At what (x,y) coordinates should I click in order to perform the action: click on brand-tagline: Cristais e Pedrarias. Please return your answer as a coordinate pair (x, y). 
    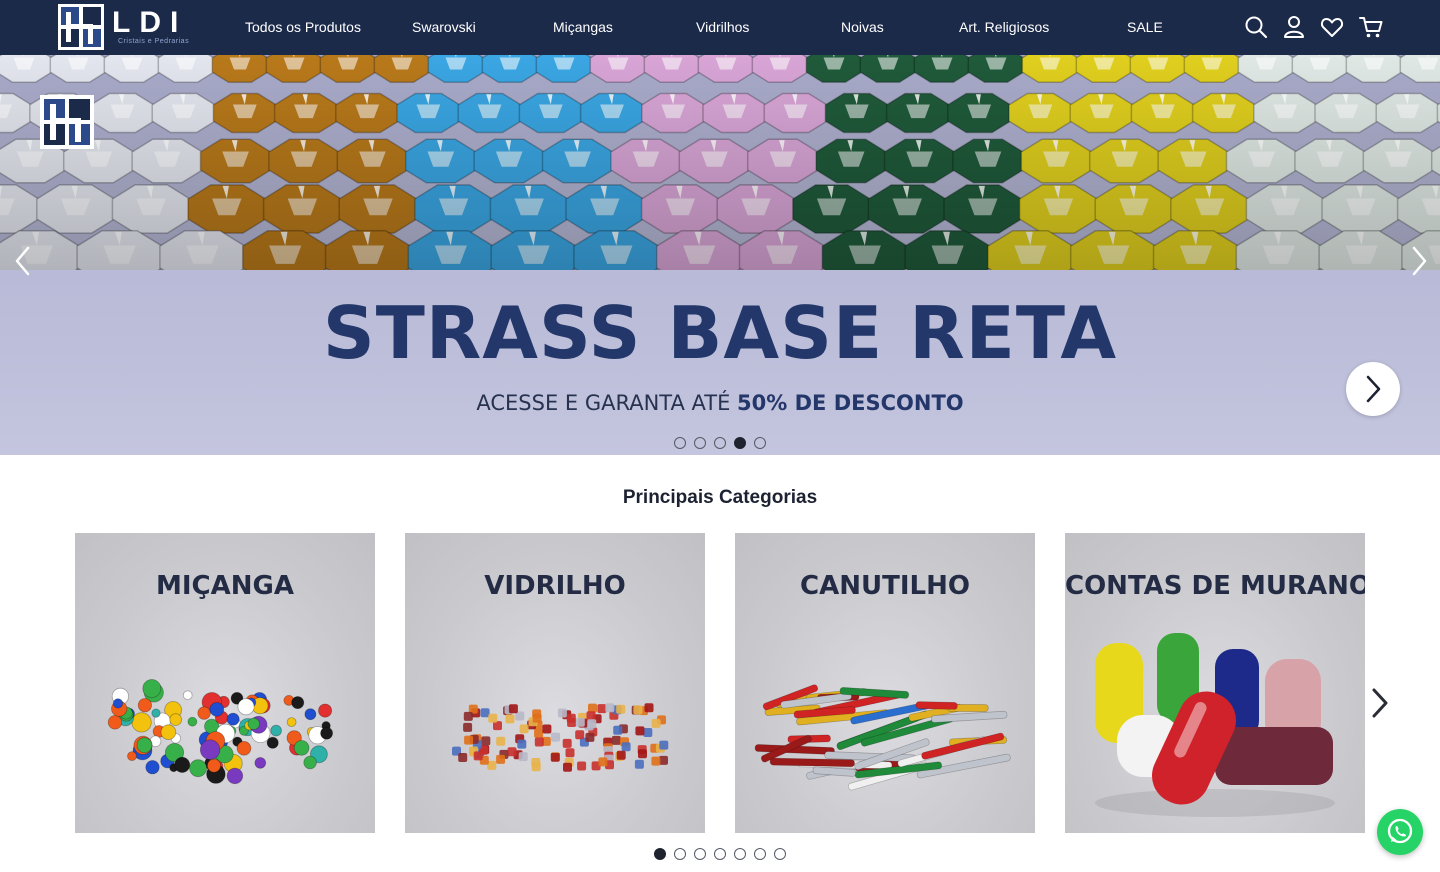
    Looking at the image, I should click on (154, 41).